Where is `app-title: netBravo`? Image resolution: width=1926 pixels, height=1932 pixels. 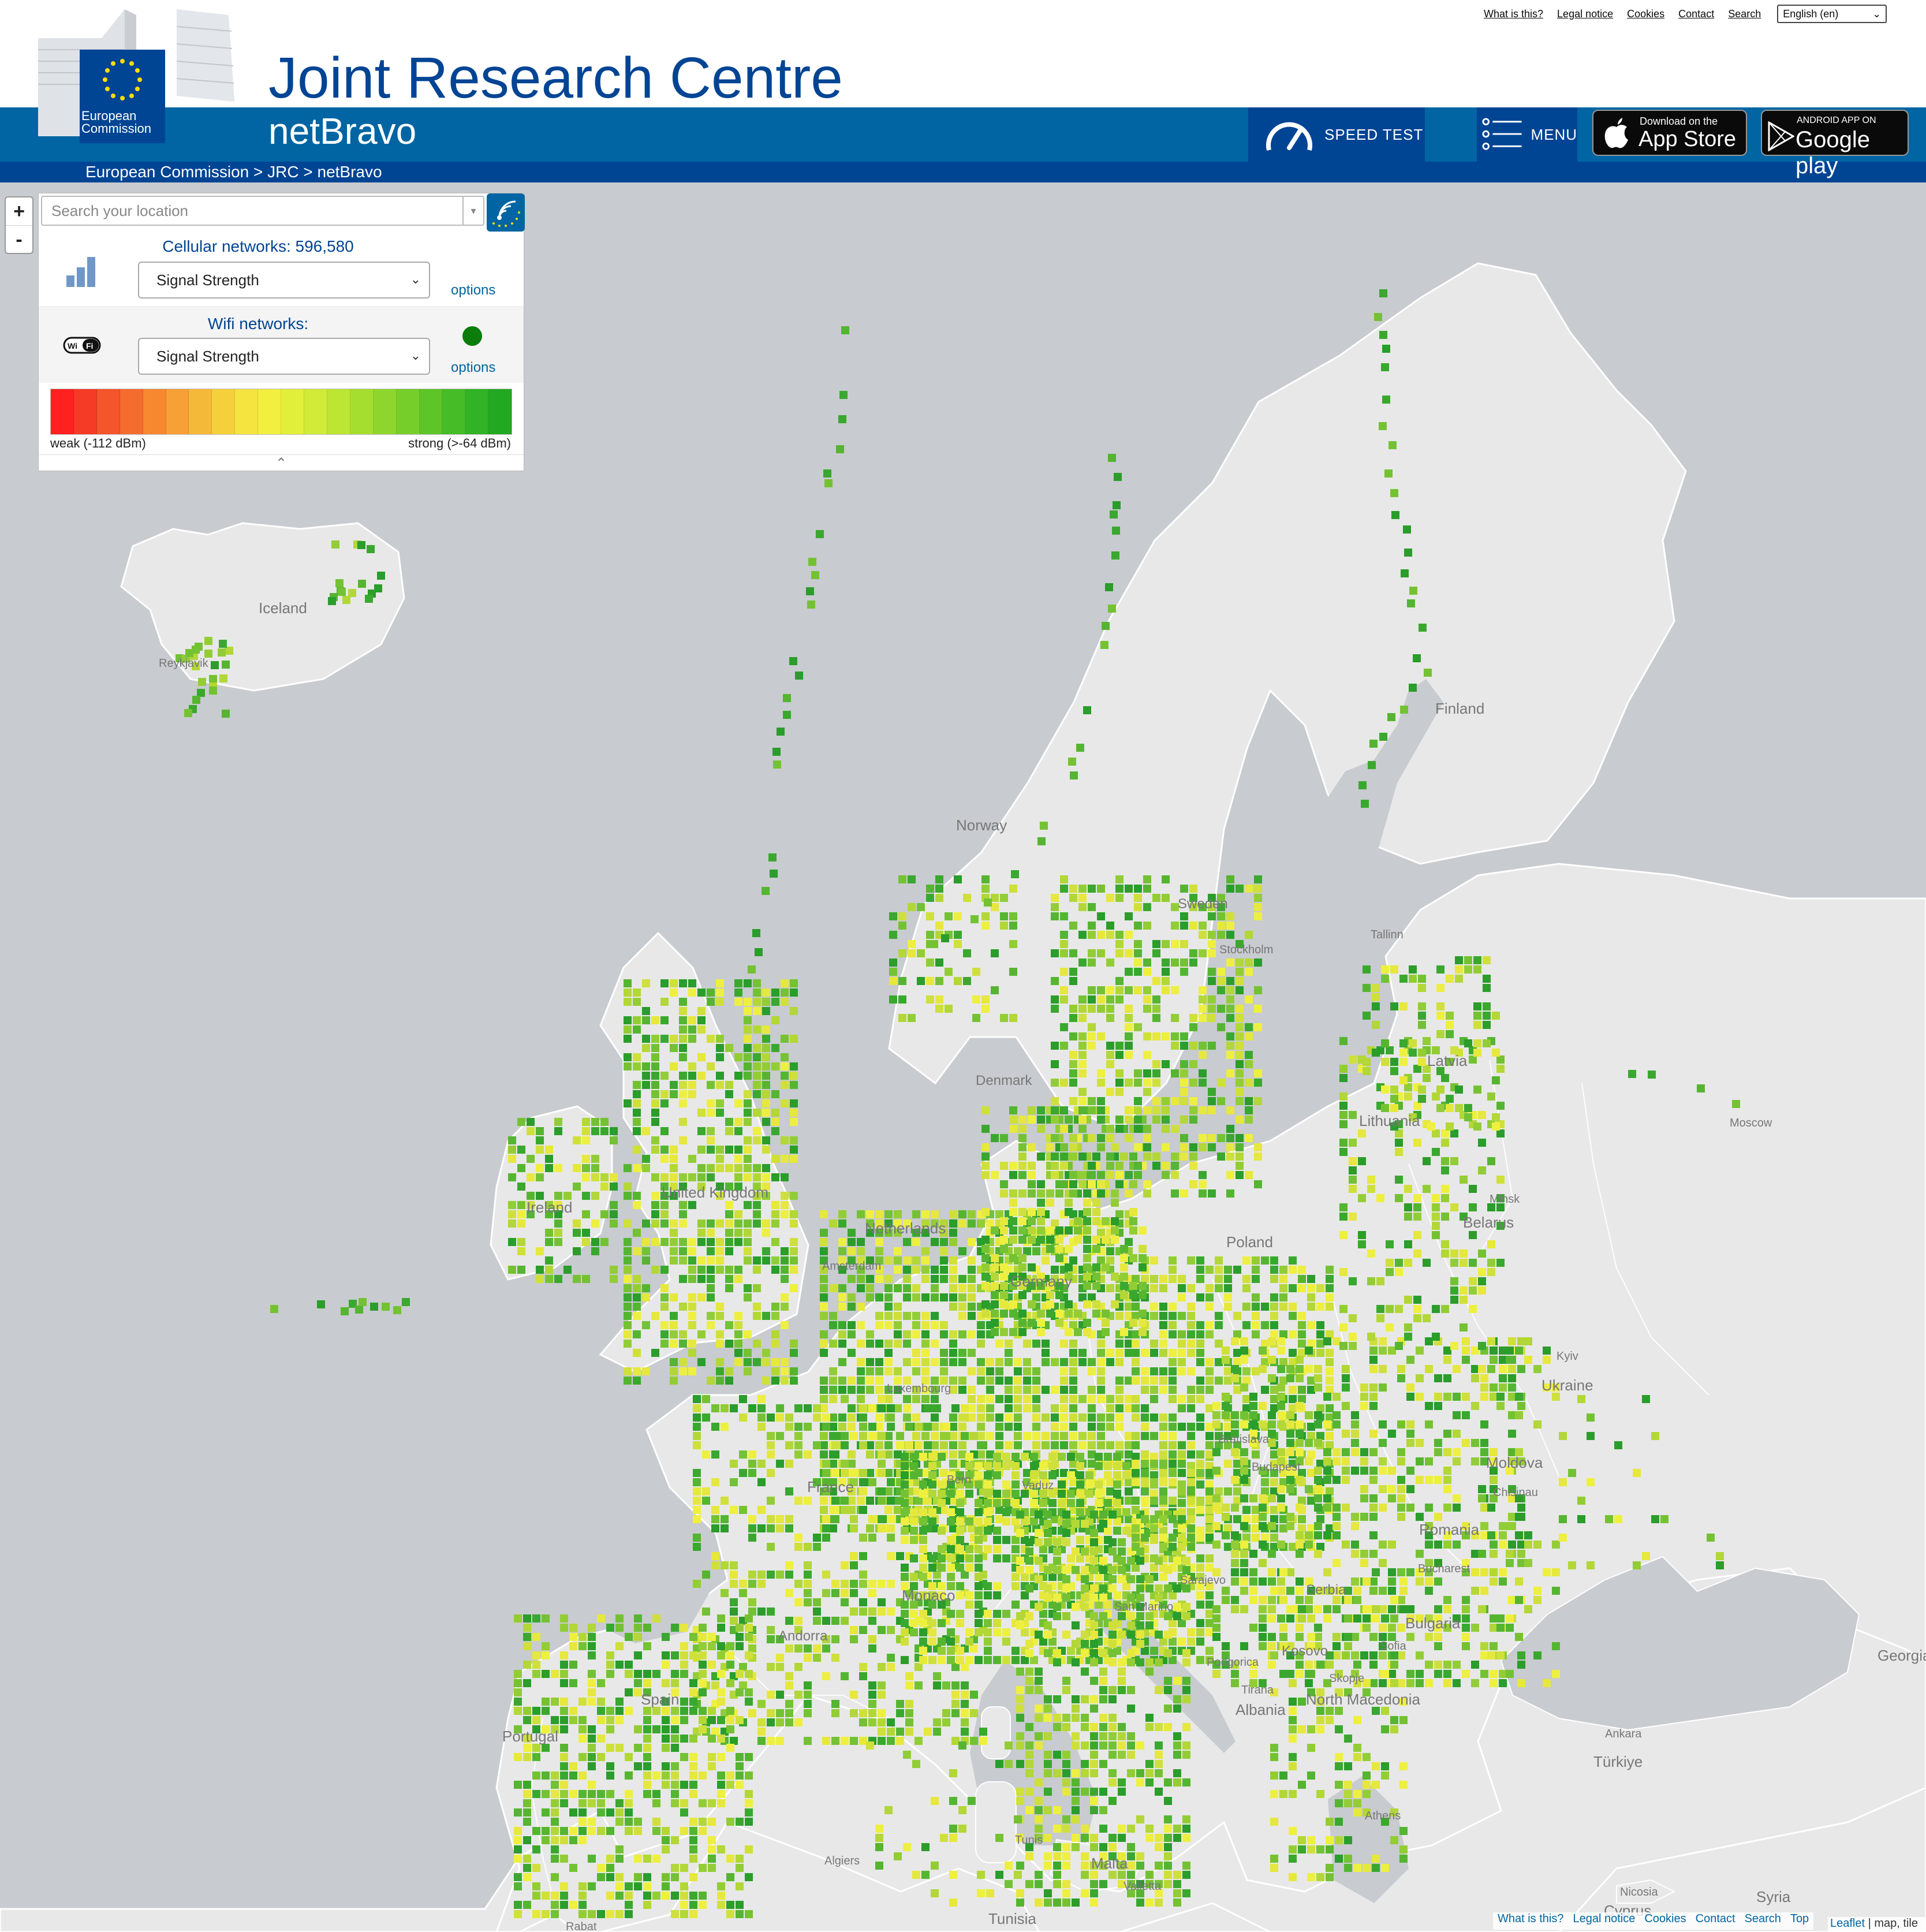 app-title: netBravo is located at coordinates (342, 131).